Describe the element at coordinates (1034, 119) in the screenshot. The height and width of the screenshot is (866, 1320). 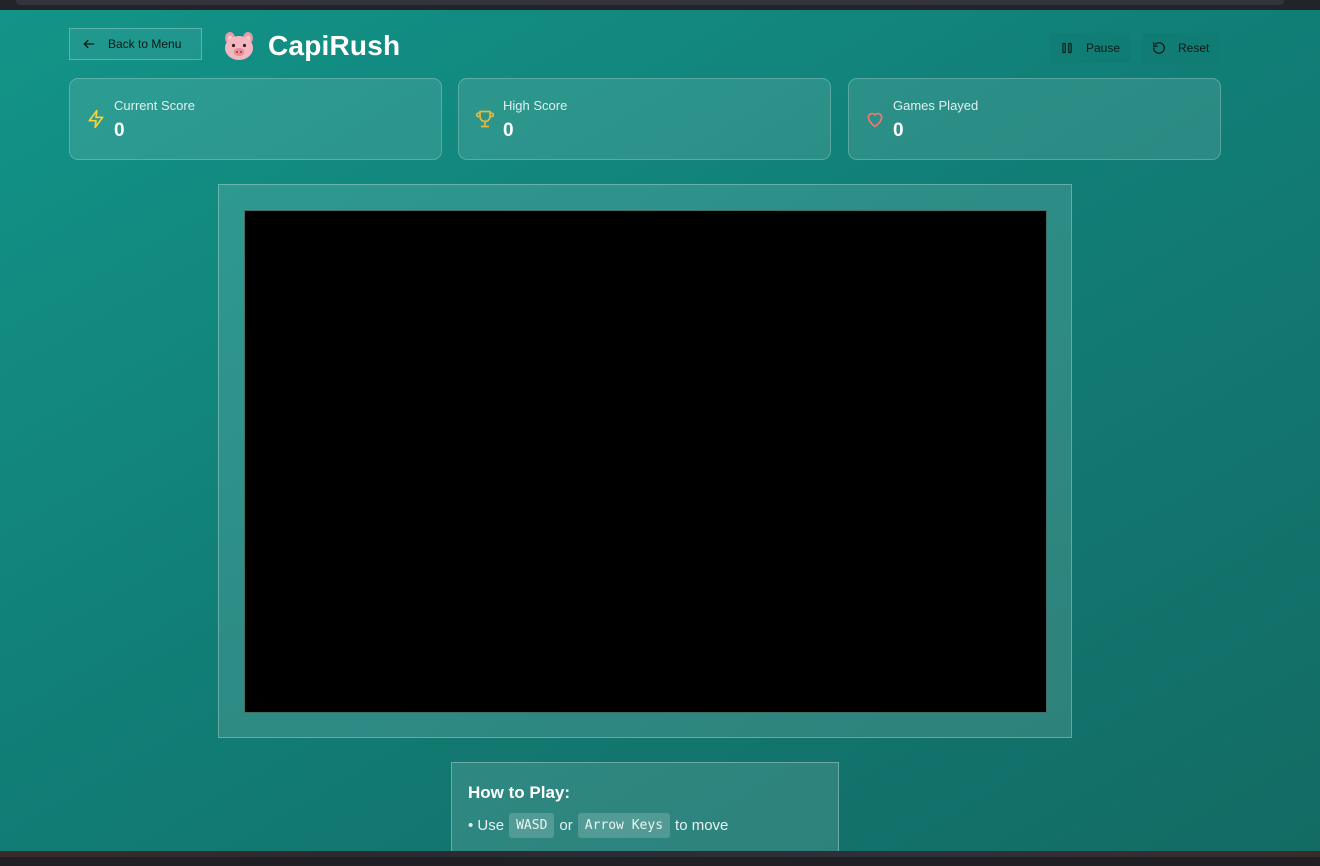
I see `games-played-card: Games Played 0` at that location.